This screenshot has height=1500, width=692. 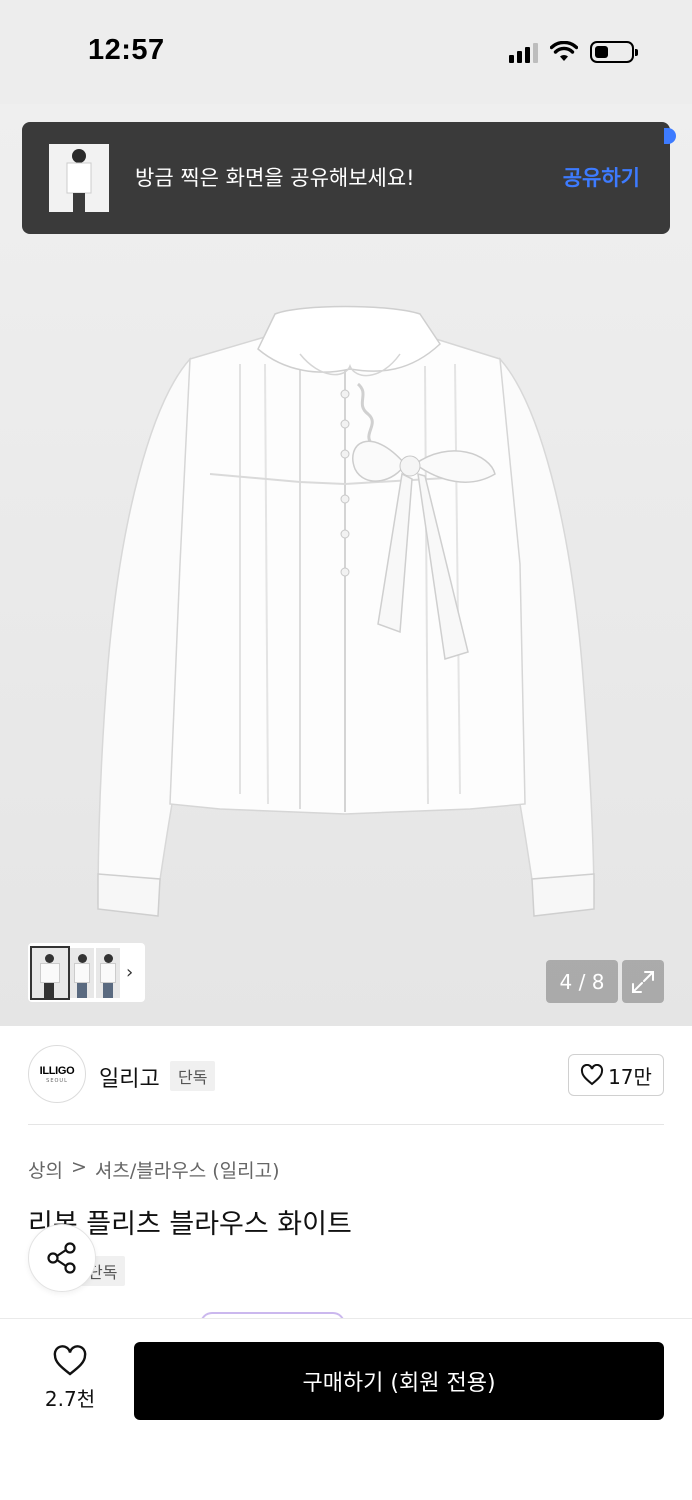 I want to click on brand-like-count: 17만, so click(x=630, y=1076).